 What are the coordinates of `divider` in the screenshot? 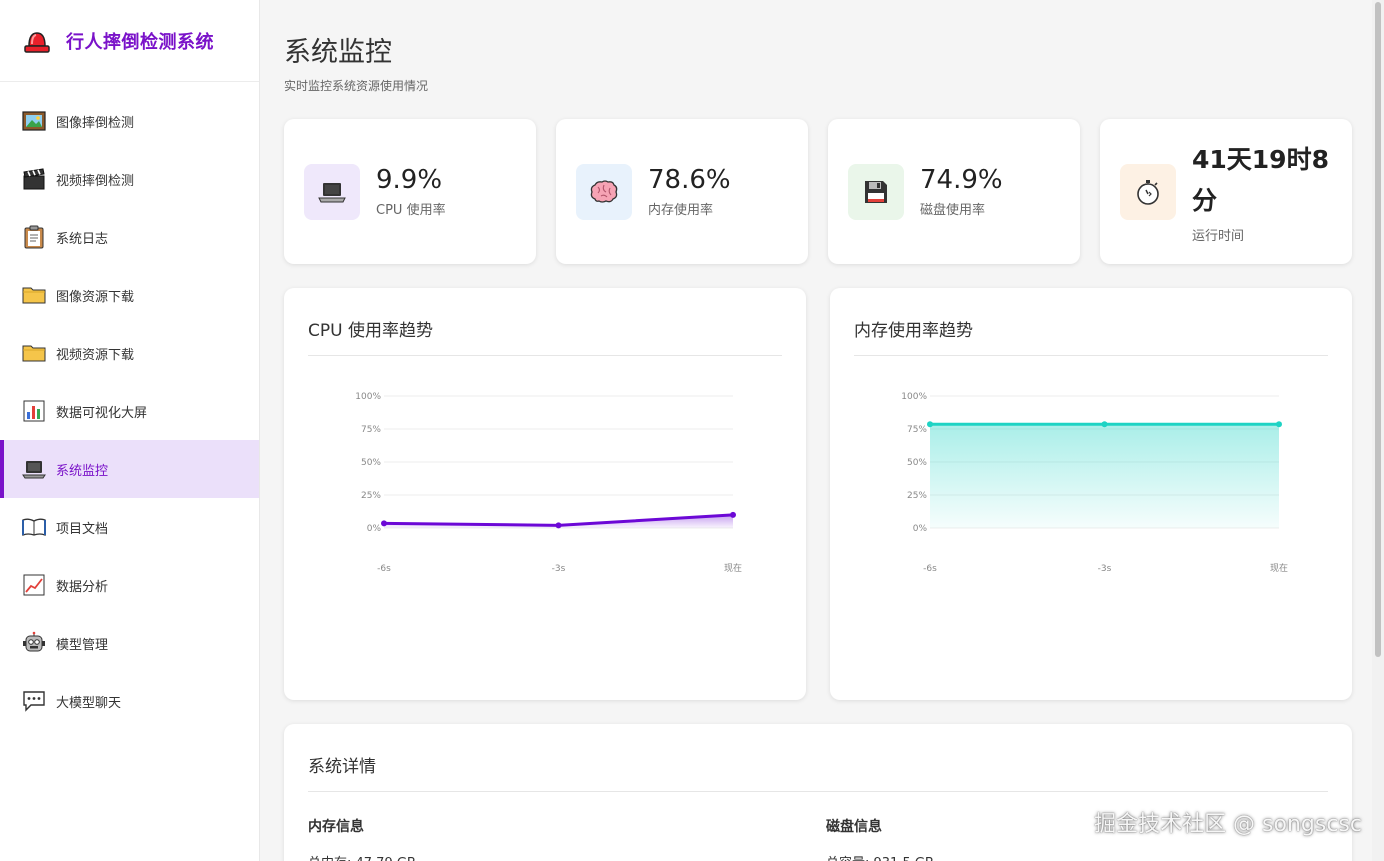 It's located at (818, 791).